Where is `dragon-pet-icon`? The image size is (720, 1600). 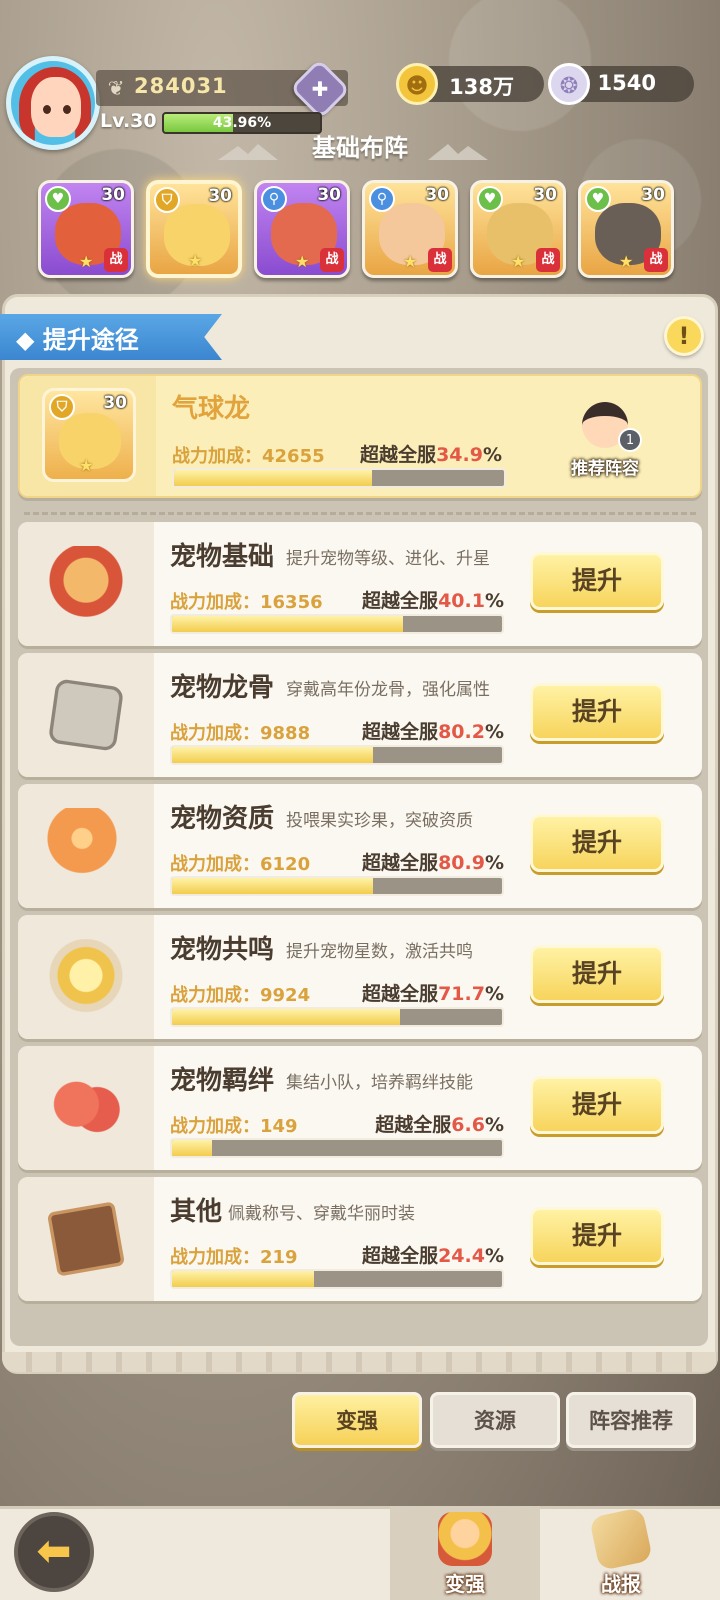 dragon-pet-icon is located at coordinates (86, 584).